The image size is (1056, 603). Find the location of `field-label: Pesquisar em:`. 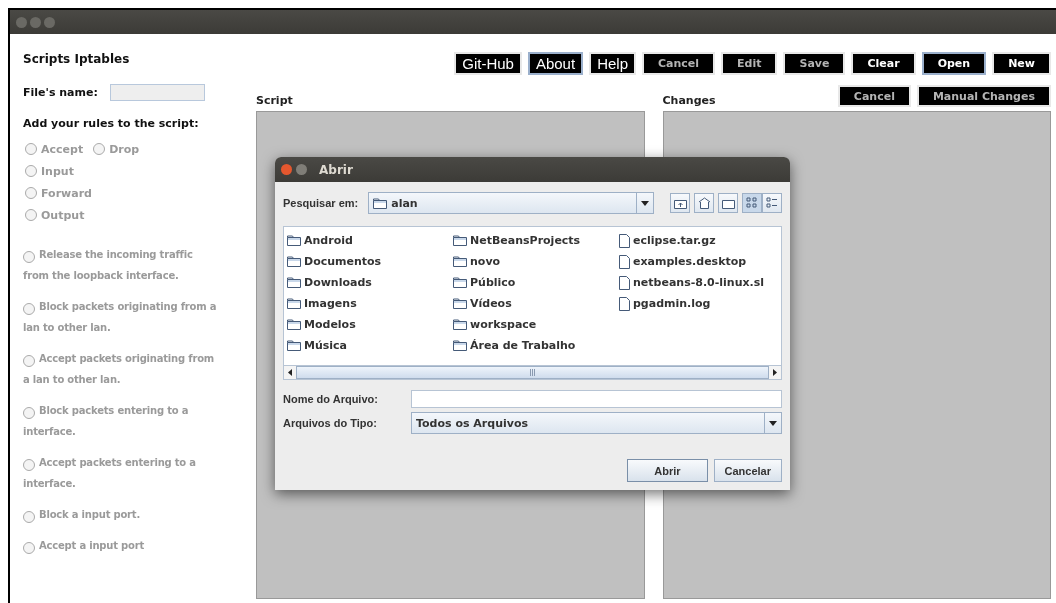

field-label: Pesquisar em: is located at coordinates (321, 203).